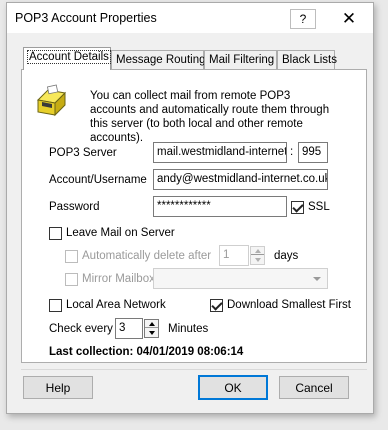 The image size is (388, 430). I want to click on account-username-input: andy@westmidland-internet.co.uk, so click(240, 179).